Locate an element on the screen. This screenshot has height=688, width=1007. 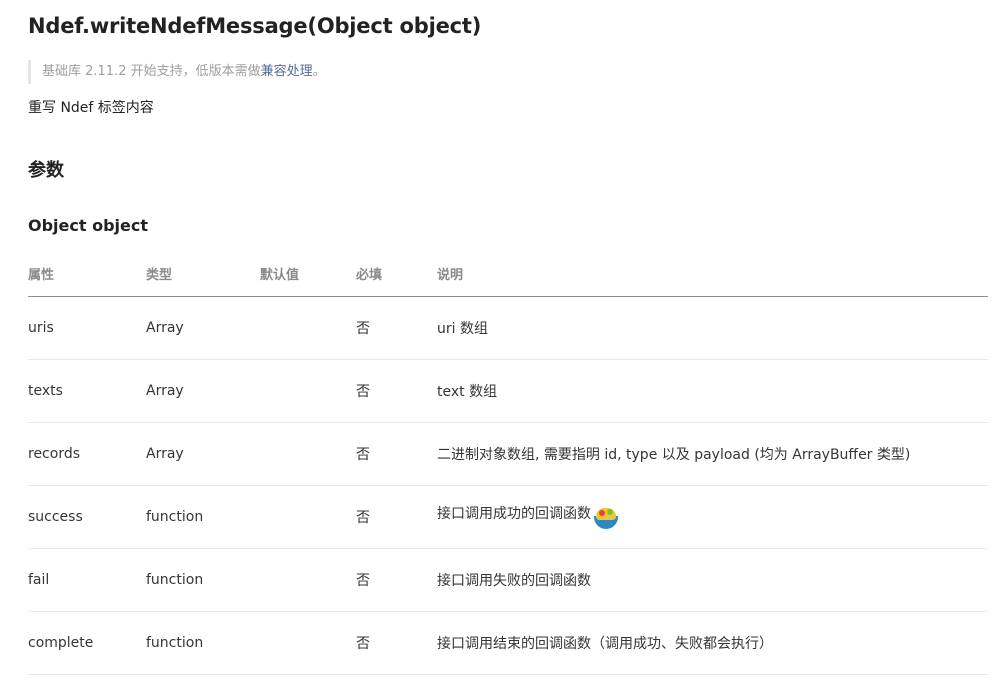
table-row: fail function 否 接口调用失败的回调函数 is located at coordinates (508, 580).